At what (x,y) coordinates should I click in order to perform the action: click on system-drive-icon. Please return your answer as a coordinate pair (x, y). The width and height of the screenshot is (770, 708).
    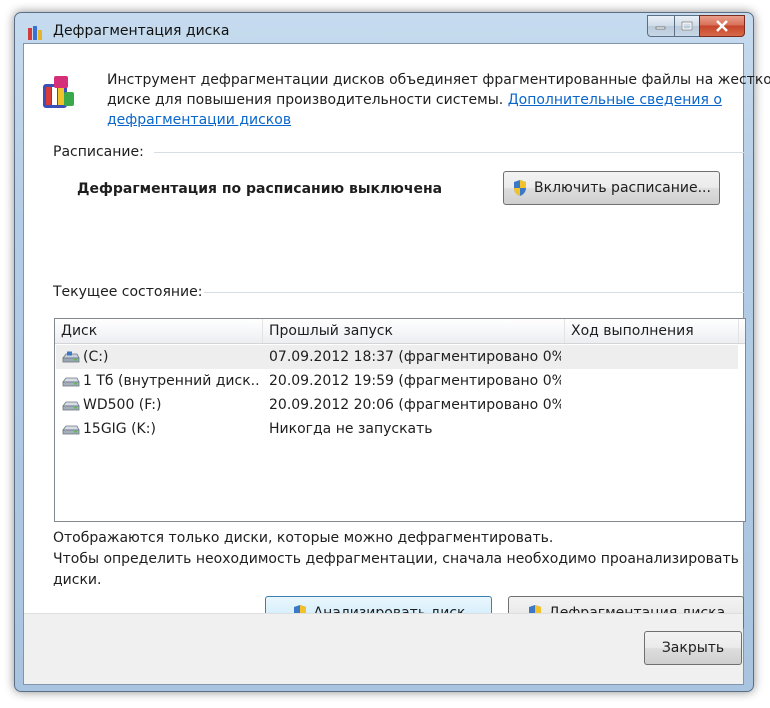
    Looking at the image, I should click on (71, 357).